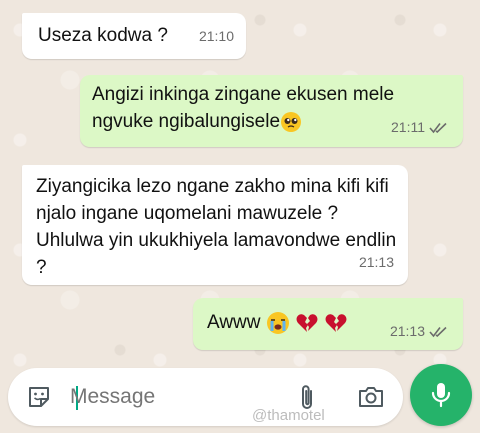  I want to click on message-time-wrap: 21:13, so click(419, 331).